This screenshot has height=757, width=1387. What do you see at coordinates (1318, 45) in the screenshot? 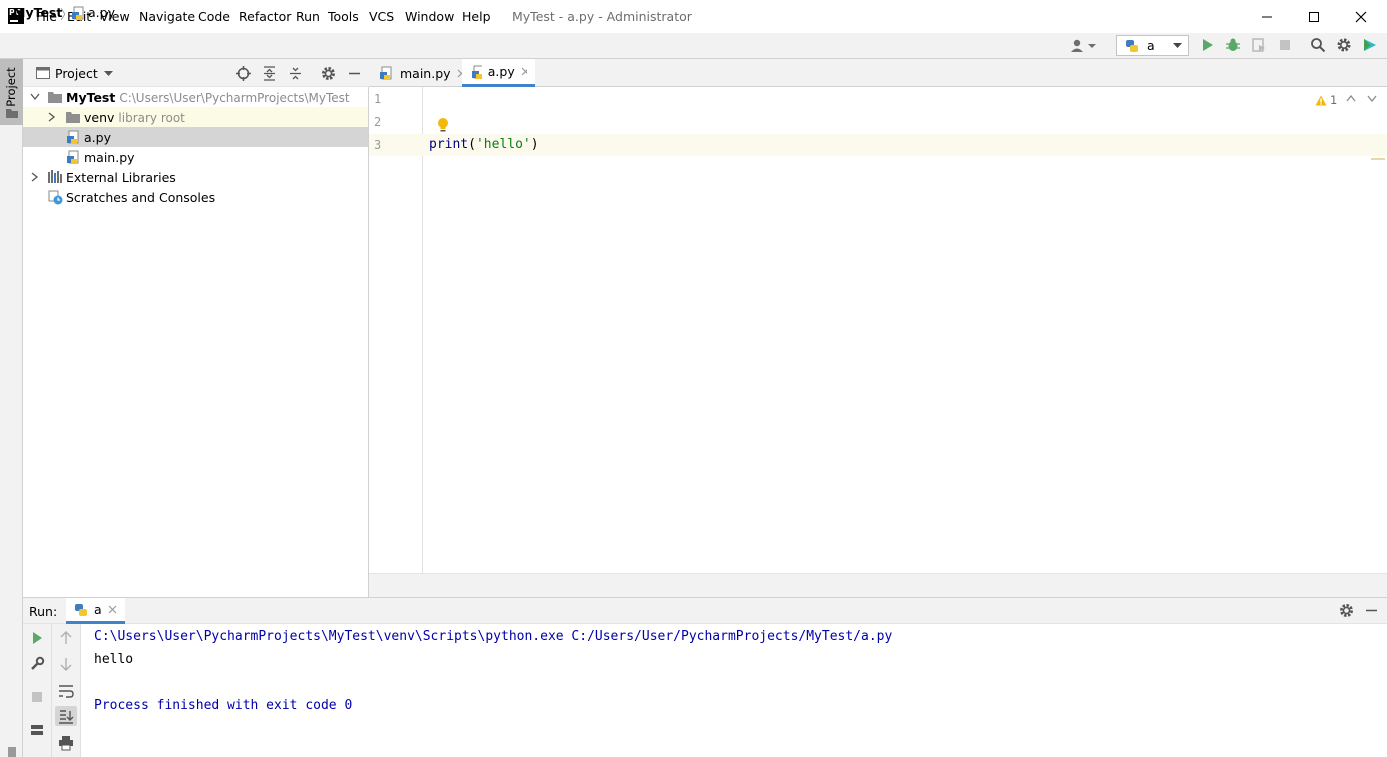
I see `search-everywhere-button` at bounding box center [1318, 45].